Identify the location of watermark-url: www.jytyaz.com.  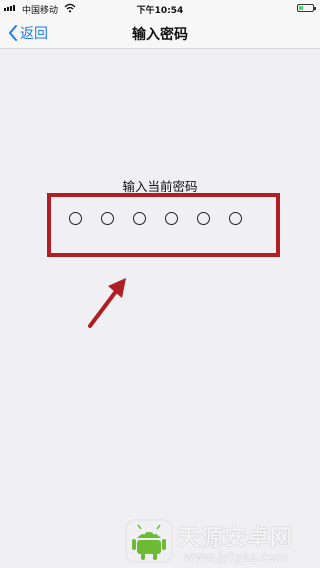
(236, 557).